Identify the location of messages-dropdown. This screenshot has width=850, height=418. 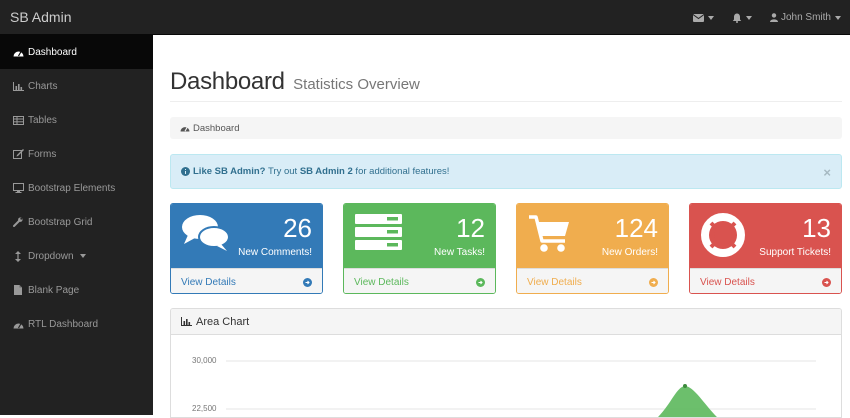
(703, 17).